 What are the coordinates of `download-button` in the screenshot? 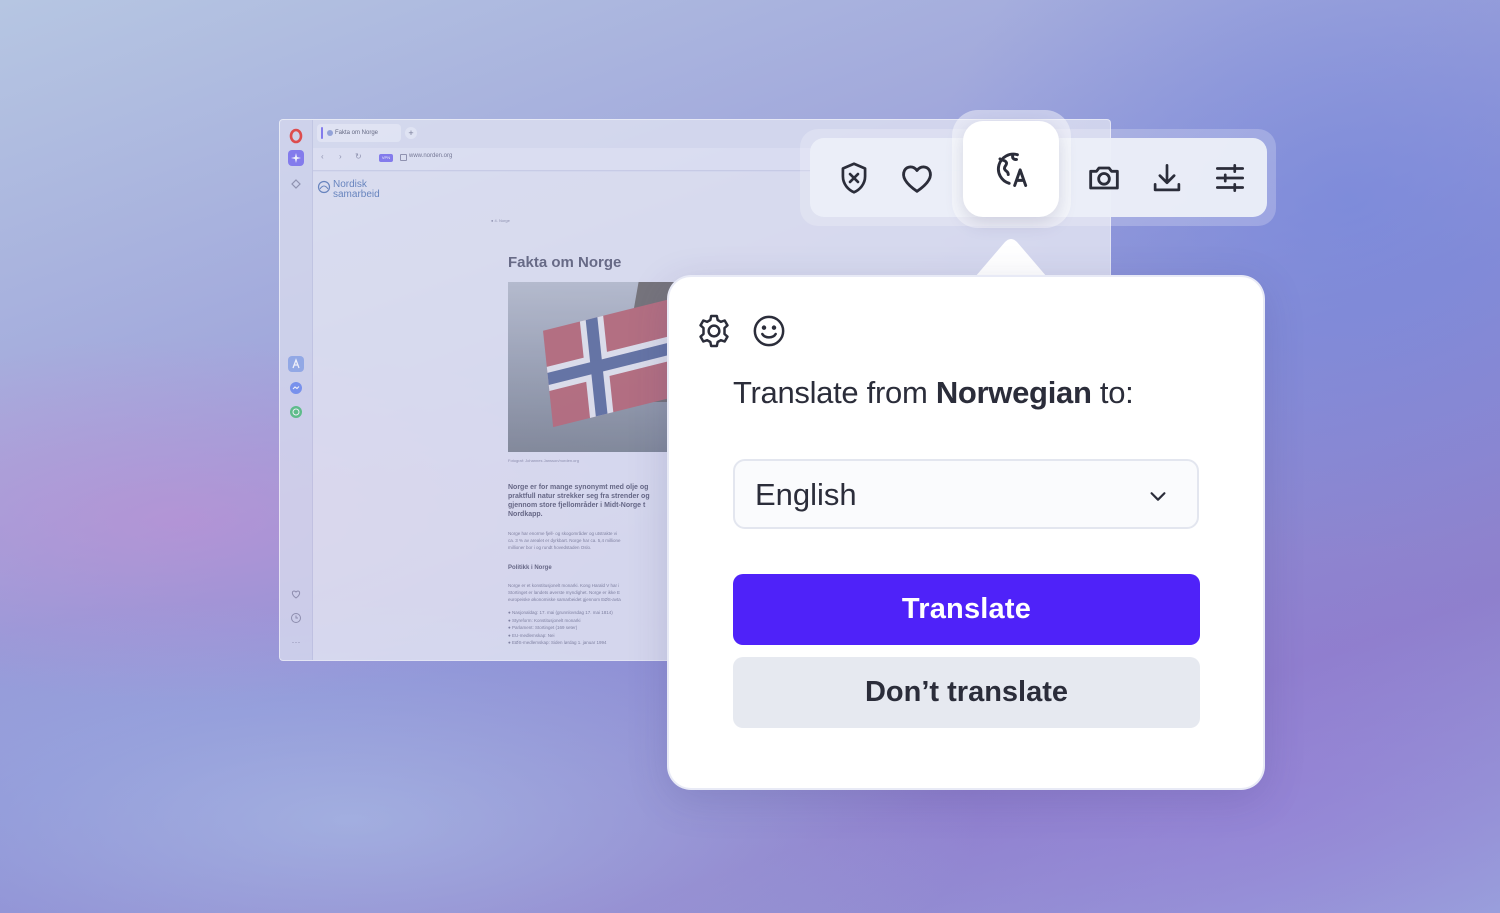 It's located at (1167, 177).